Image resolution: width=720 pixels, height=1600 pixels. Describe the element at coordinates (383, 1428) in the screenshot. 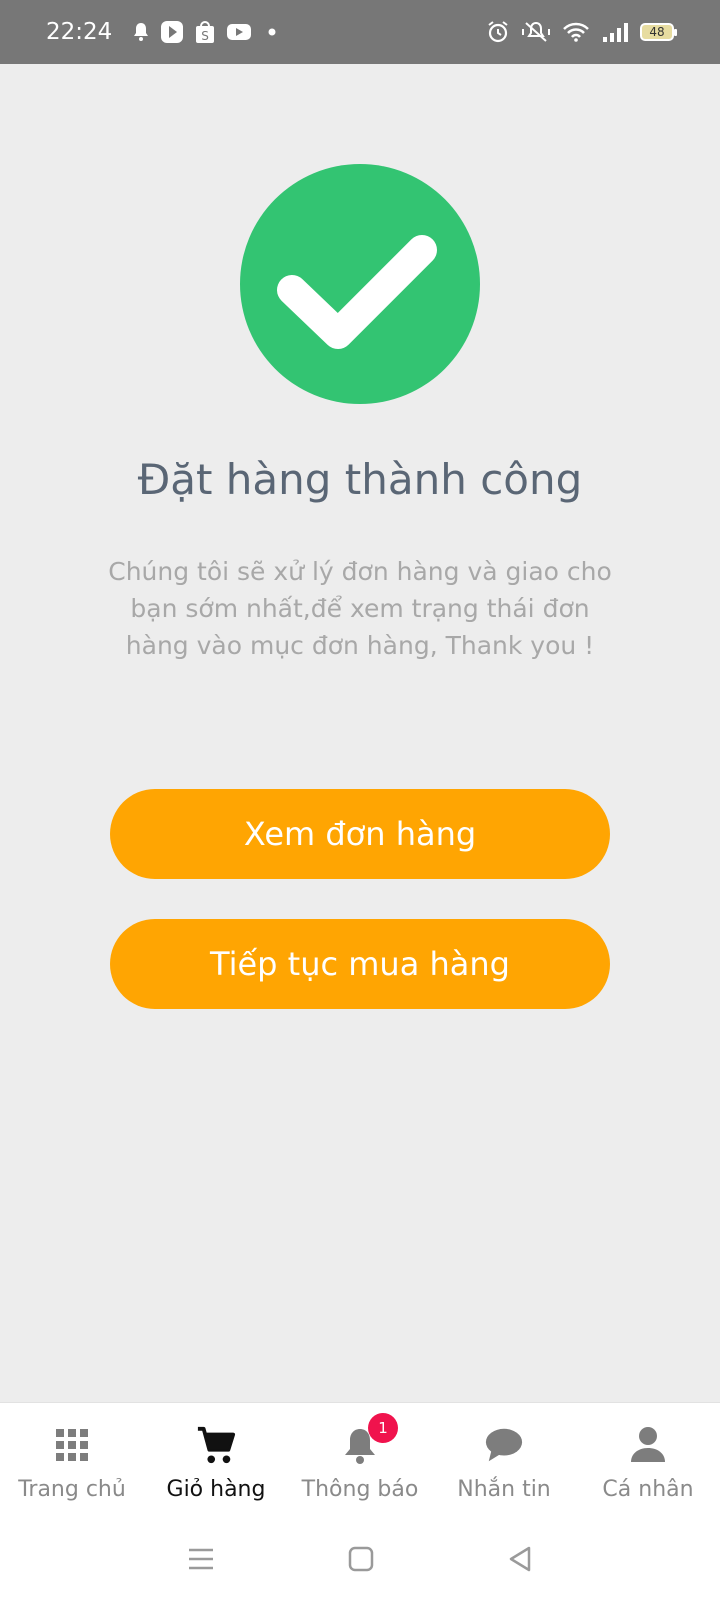

I see `notification-badge: 1` at that location.